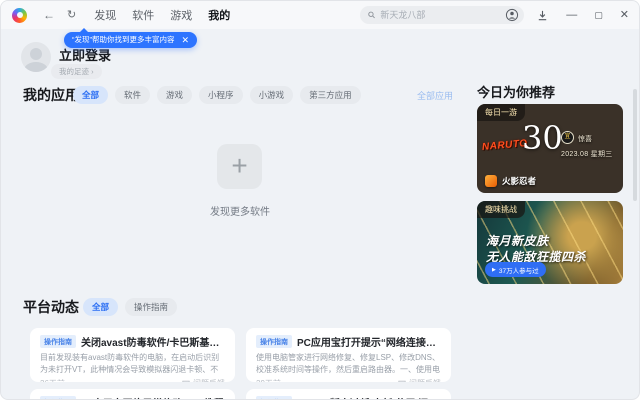  I want to click on refresh-icon: ↻, so click(71, 15).